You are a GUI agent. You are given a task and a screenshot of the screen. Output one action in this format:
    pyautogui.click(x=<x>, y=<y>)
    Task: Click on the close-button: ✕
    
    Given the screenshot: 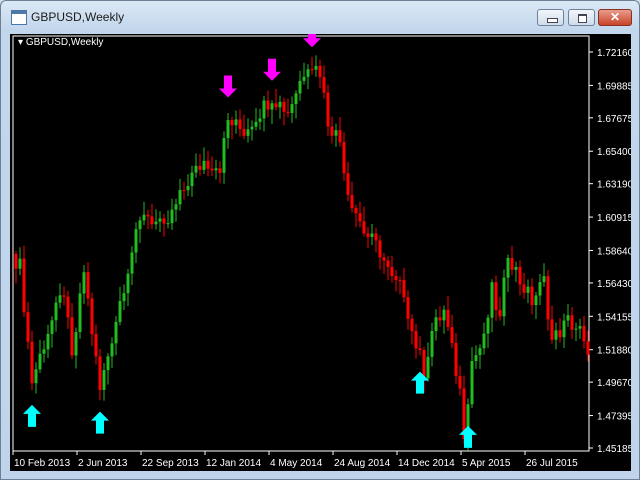 What is the action you would take?
    pyautogui.click(x=615, y=17)
    